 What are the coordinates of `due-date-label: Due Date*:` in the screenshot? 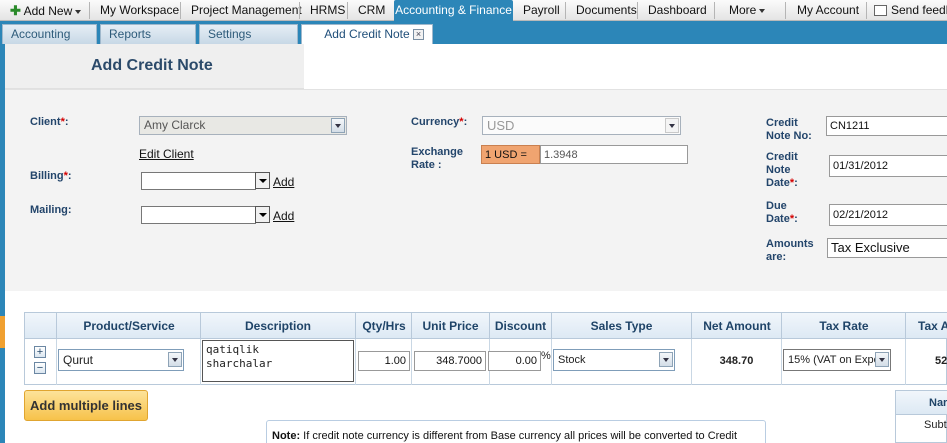 It's located at (782, 212).